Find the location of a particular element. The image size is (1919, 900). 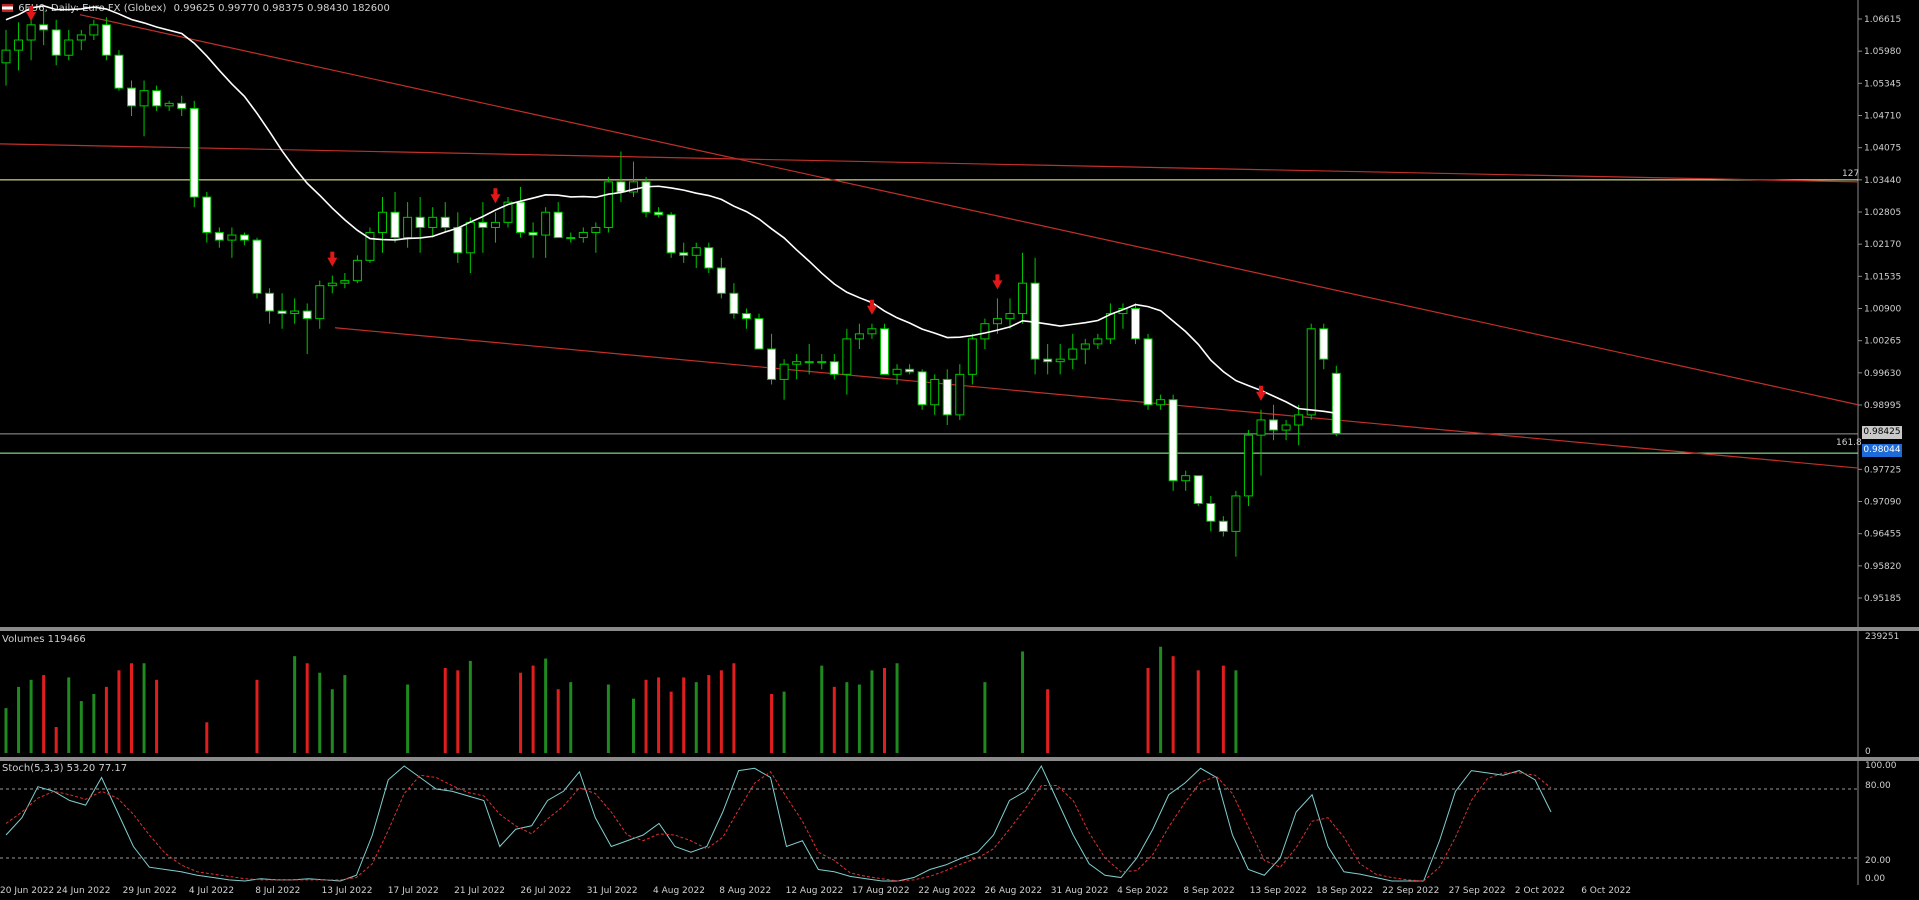

volume-chart is located at coordinates (959, 695).